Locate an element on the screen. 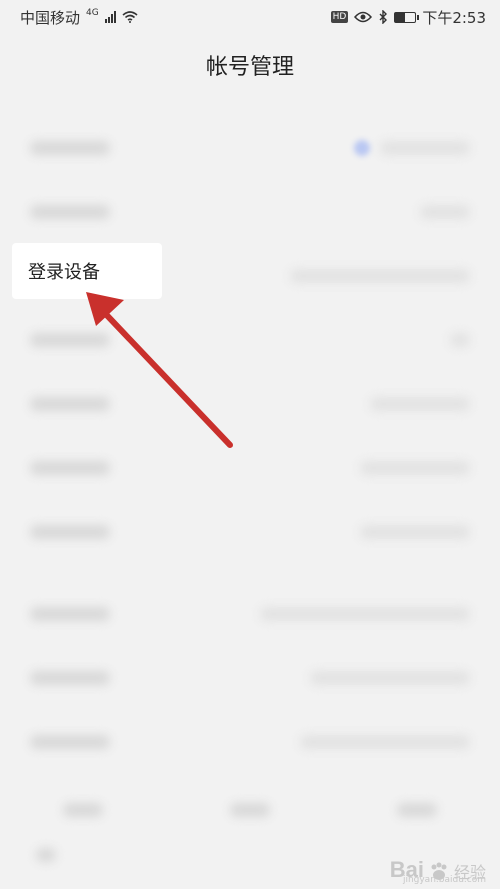 This screenshot has width=500, height=889. signal-icon is located at coordinates (110, 17).